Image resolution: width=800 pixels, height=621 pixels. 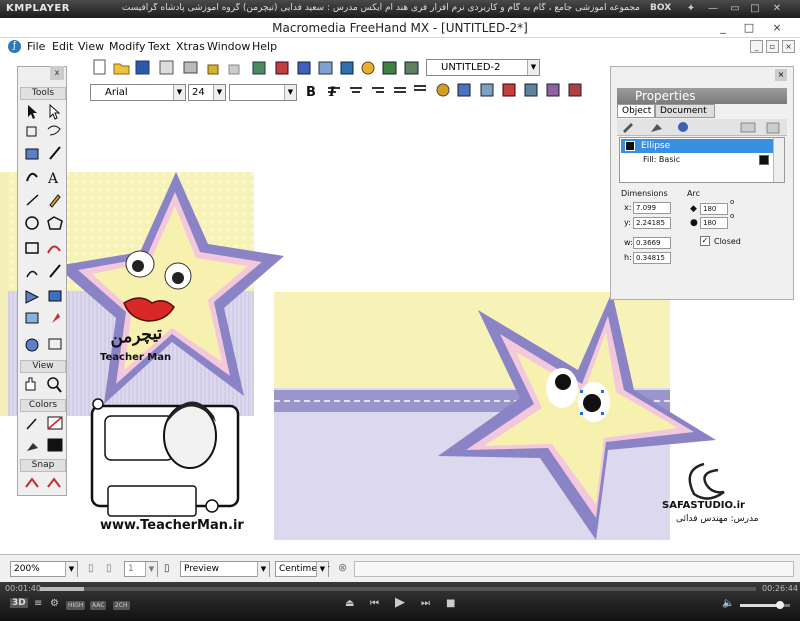 What do you see at coordinates (190, 67) in the screenshot?
I see `print-icon` at bounding box center [190, 67].